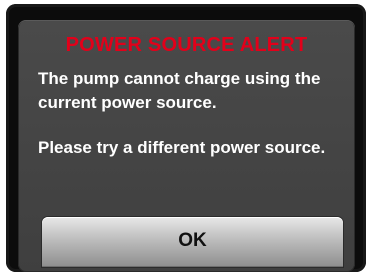 The width and height of the screenshot is (372, 275). What do you see at coordinates (182, 147) in the screenshot?
I see `alert-instruction: Please try a different power source.` at bounding box center [182, 147].